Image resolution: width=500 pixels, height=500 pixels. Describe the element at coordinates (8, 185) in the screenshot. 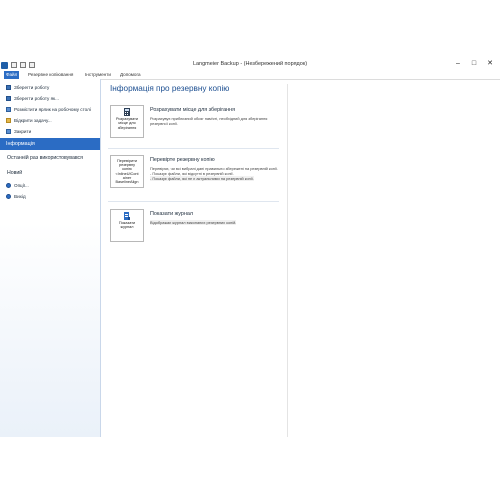

I see `gear-icon` at that location.